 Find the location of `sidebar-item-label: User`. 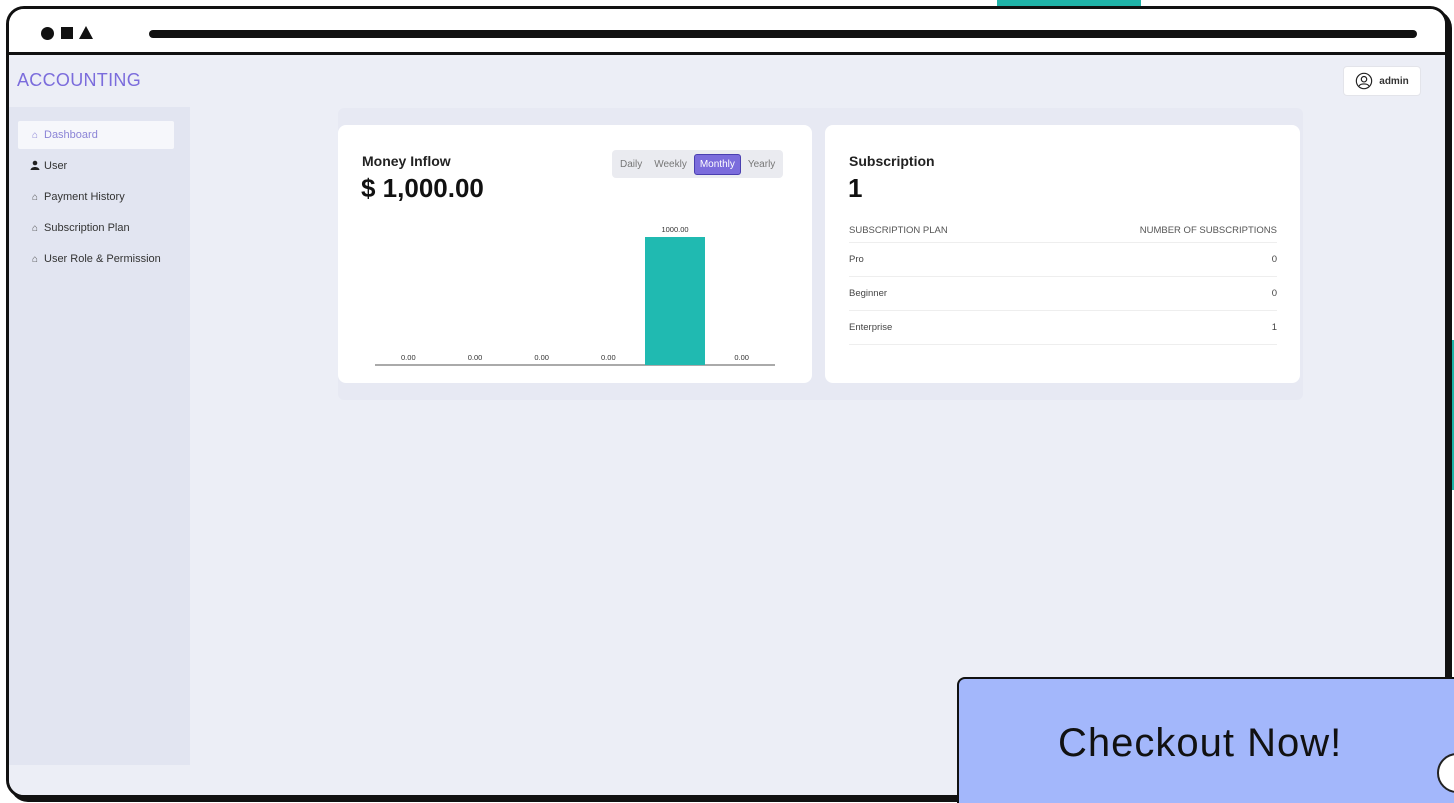

sidebar-item-label: User is located at coordinates (56, 166).